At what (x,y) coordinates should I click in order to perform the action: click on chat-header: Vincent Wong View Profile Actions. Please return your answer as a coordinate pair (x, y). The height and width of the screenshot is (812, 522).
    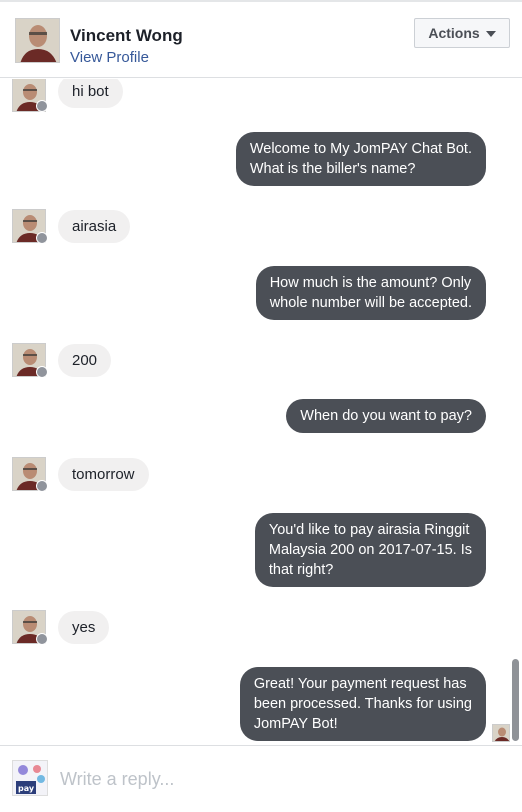
    Looking at the image, I should click on (261, 40).